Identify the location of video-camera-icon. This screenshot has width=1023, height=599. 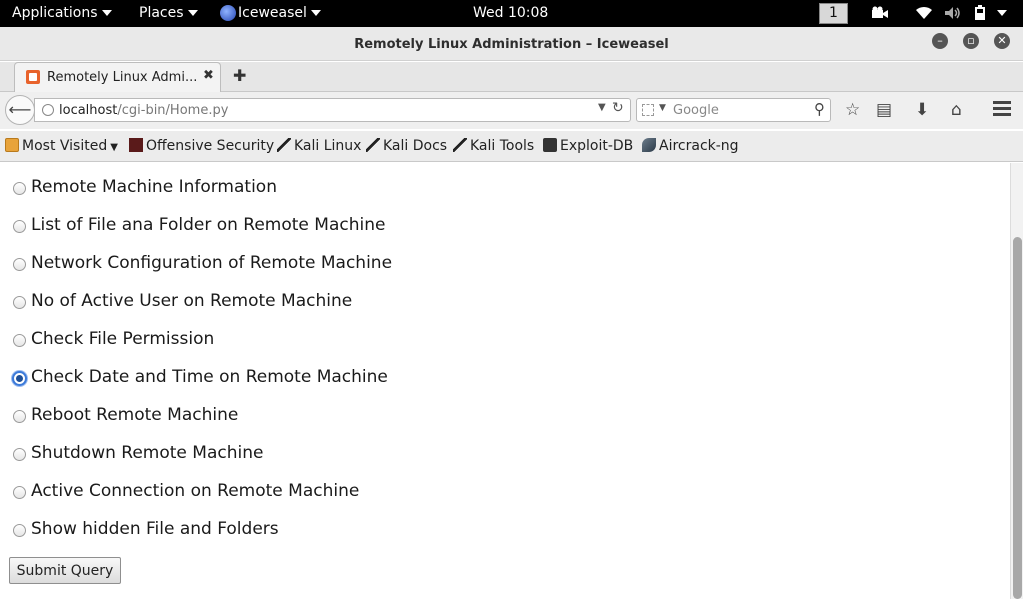
(880, 13).